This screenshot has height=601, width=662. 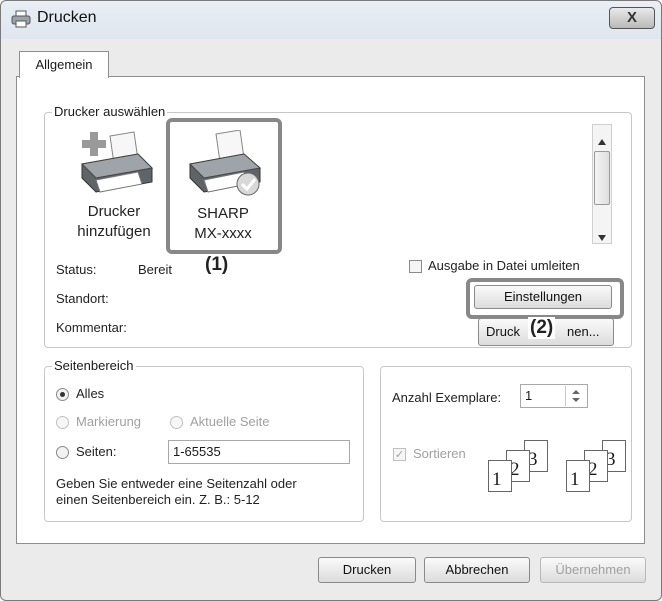 I want to click on callout-label-1: (1), so click(x=217, y=265).